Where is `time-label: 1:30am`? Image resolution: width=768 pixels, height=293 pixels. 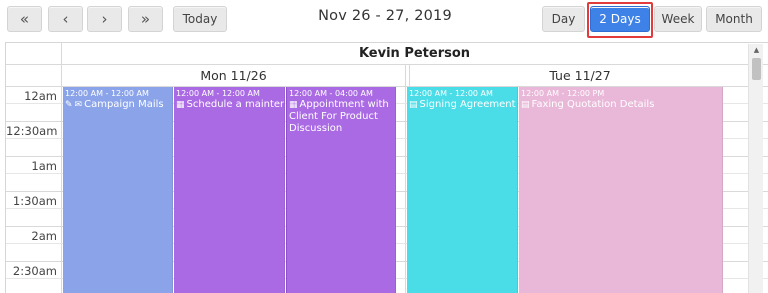
time-label: 1:30am is located at coordinates (34, 201).